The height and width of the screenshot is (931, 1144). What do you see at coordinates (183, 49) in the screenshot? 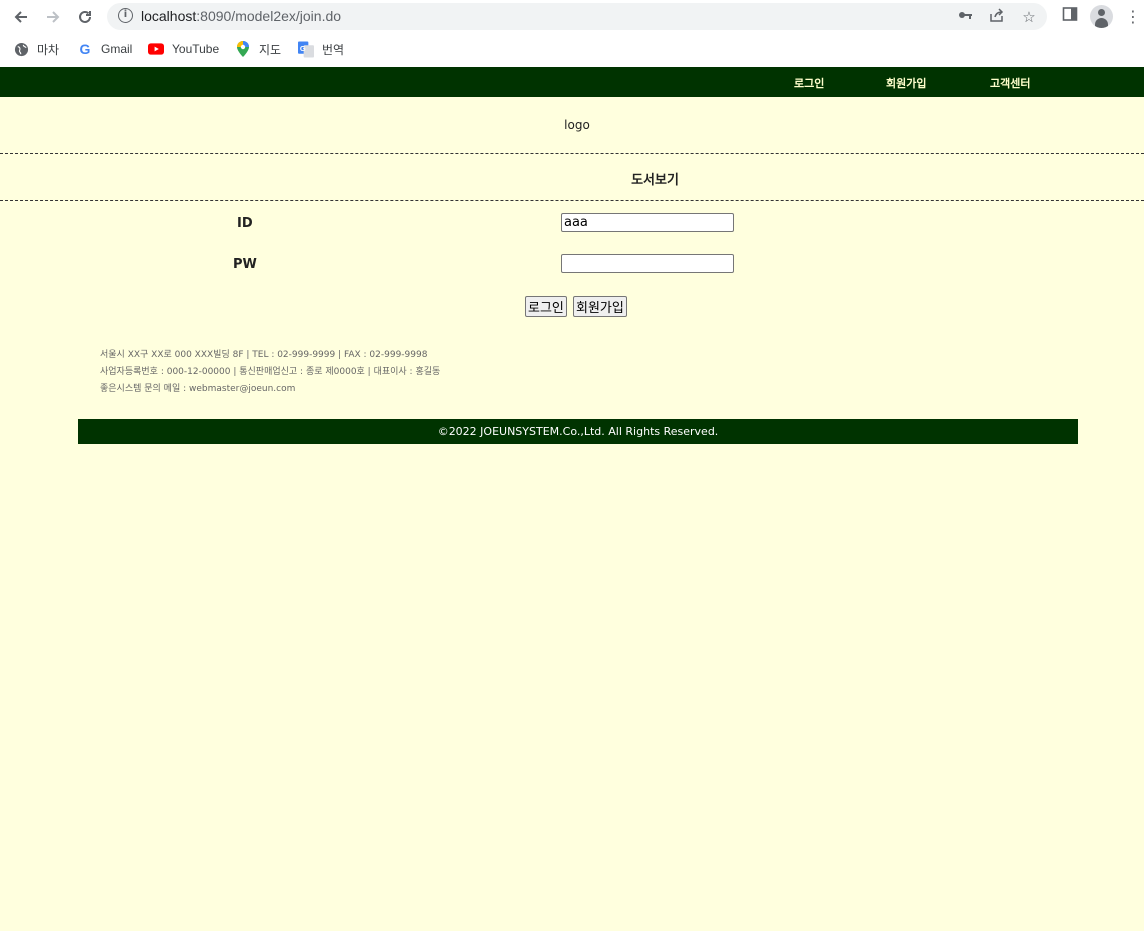
I see `bookmark-item: YouTube` at bounding box center [183, 49].